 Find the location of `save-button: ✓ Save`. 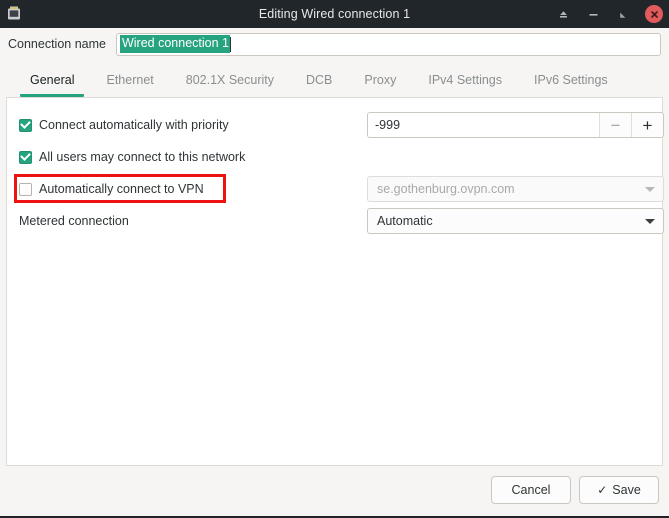

save-button: ✓ Save is located at coordinates (619, 490).